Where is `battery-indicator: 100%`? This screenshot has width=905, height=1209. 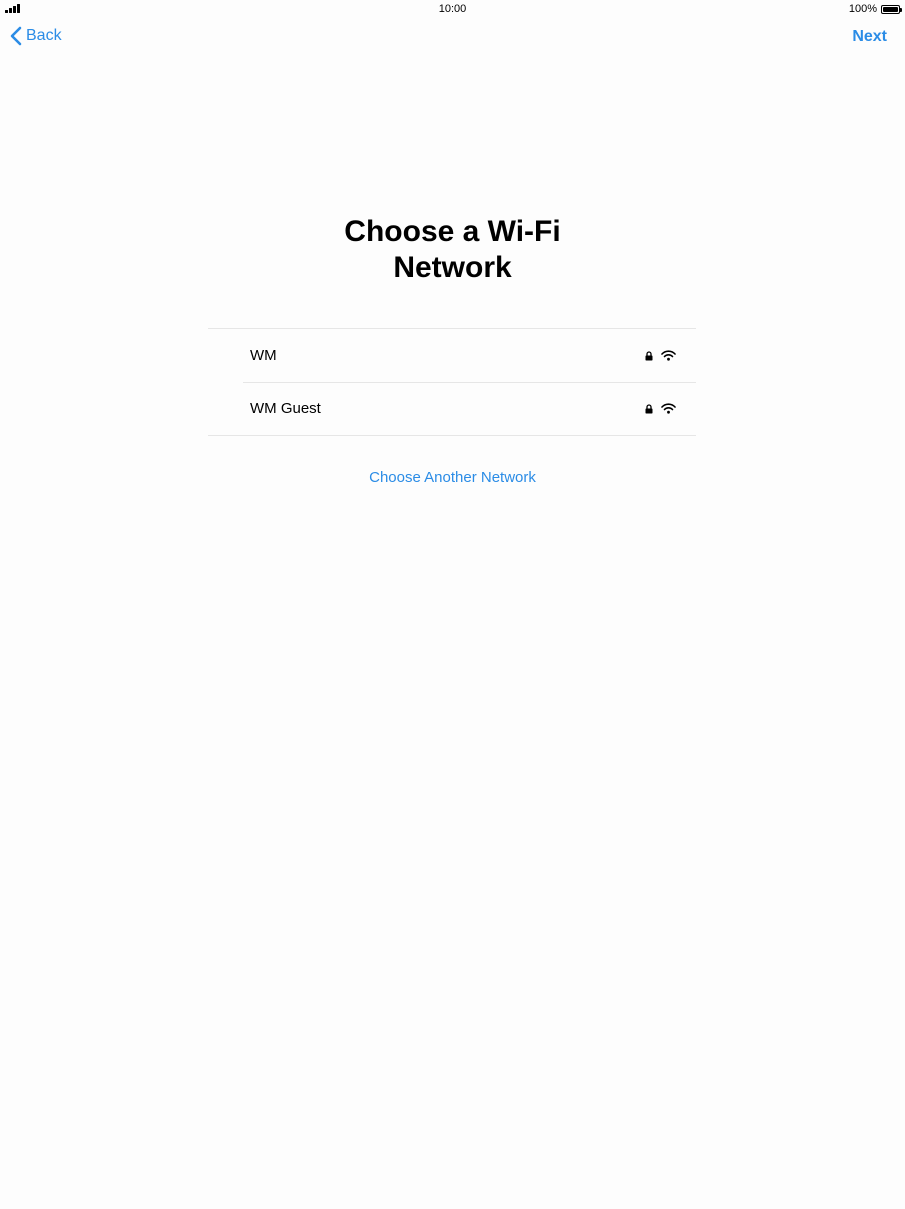 battery-indicator: 100% is located at coordinates (875, 9).